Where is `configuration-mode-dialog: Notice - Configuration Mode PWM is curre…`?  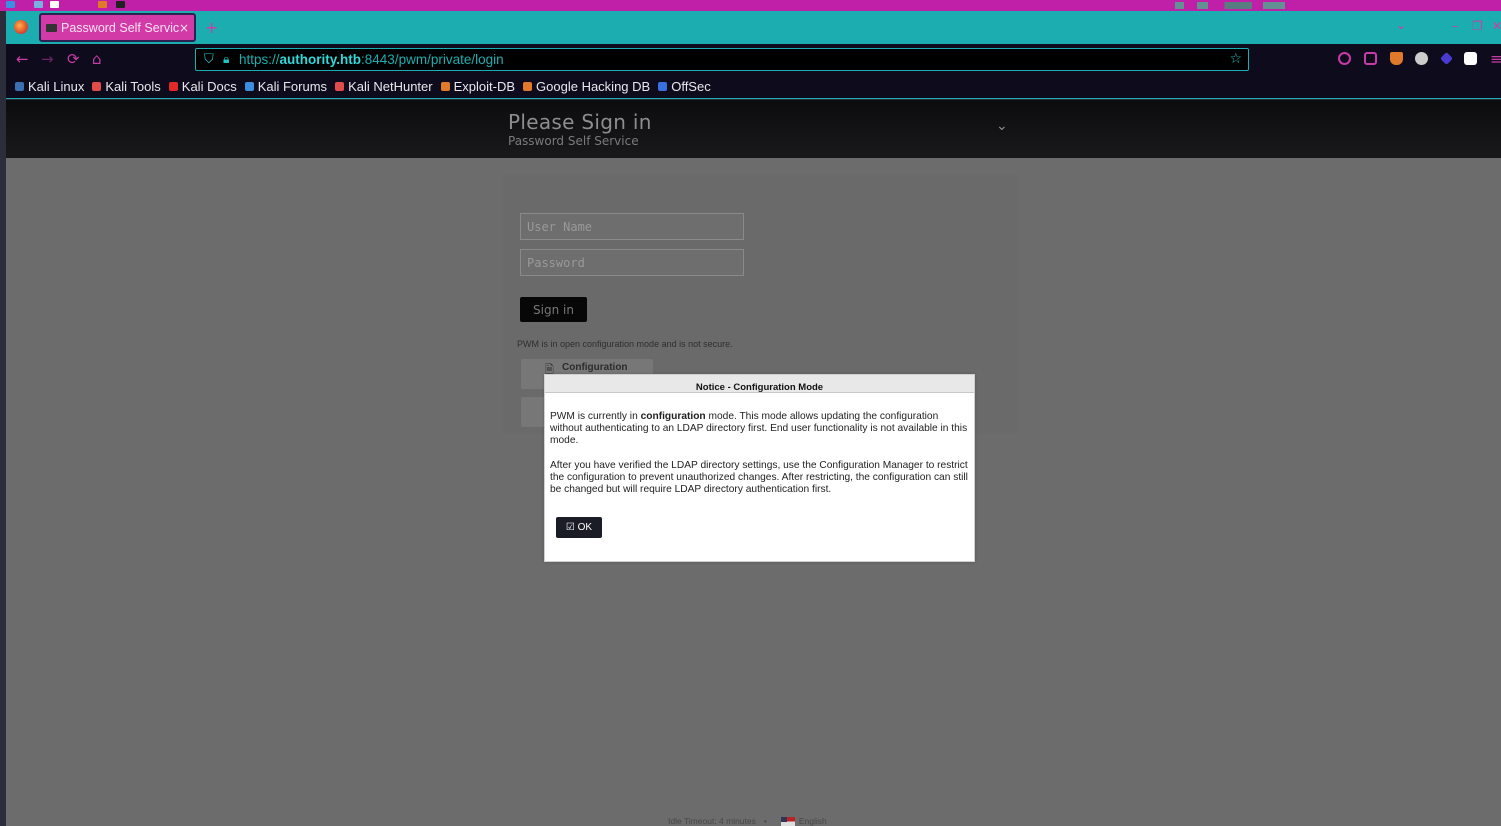
configuration-mode-dialog: Notice - Configuration Mode PWM is curre… is located at coordinates (759, 468).